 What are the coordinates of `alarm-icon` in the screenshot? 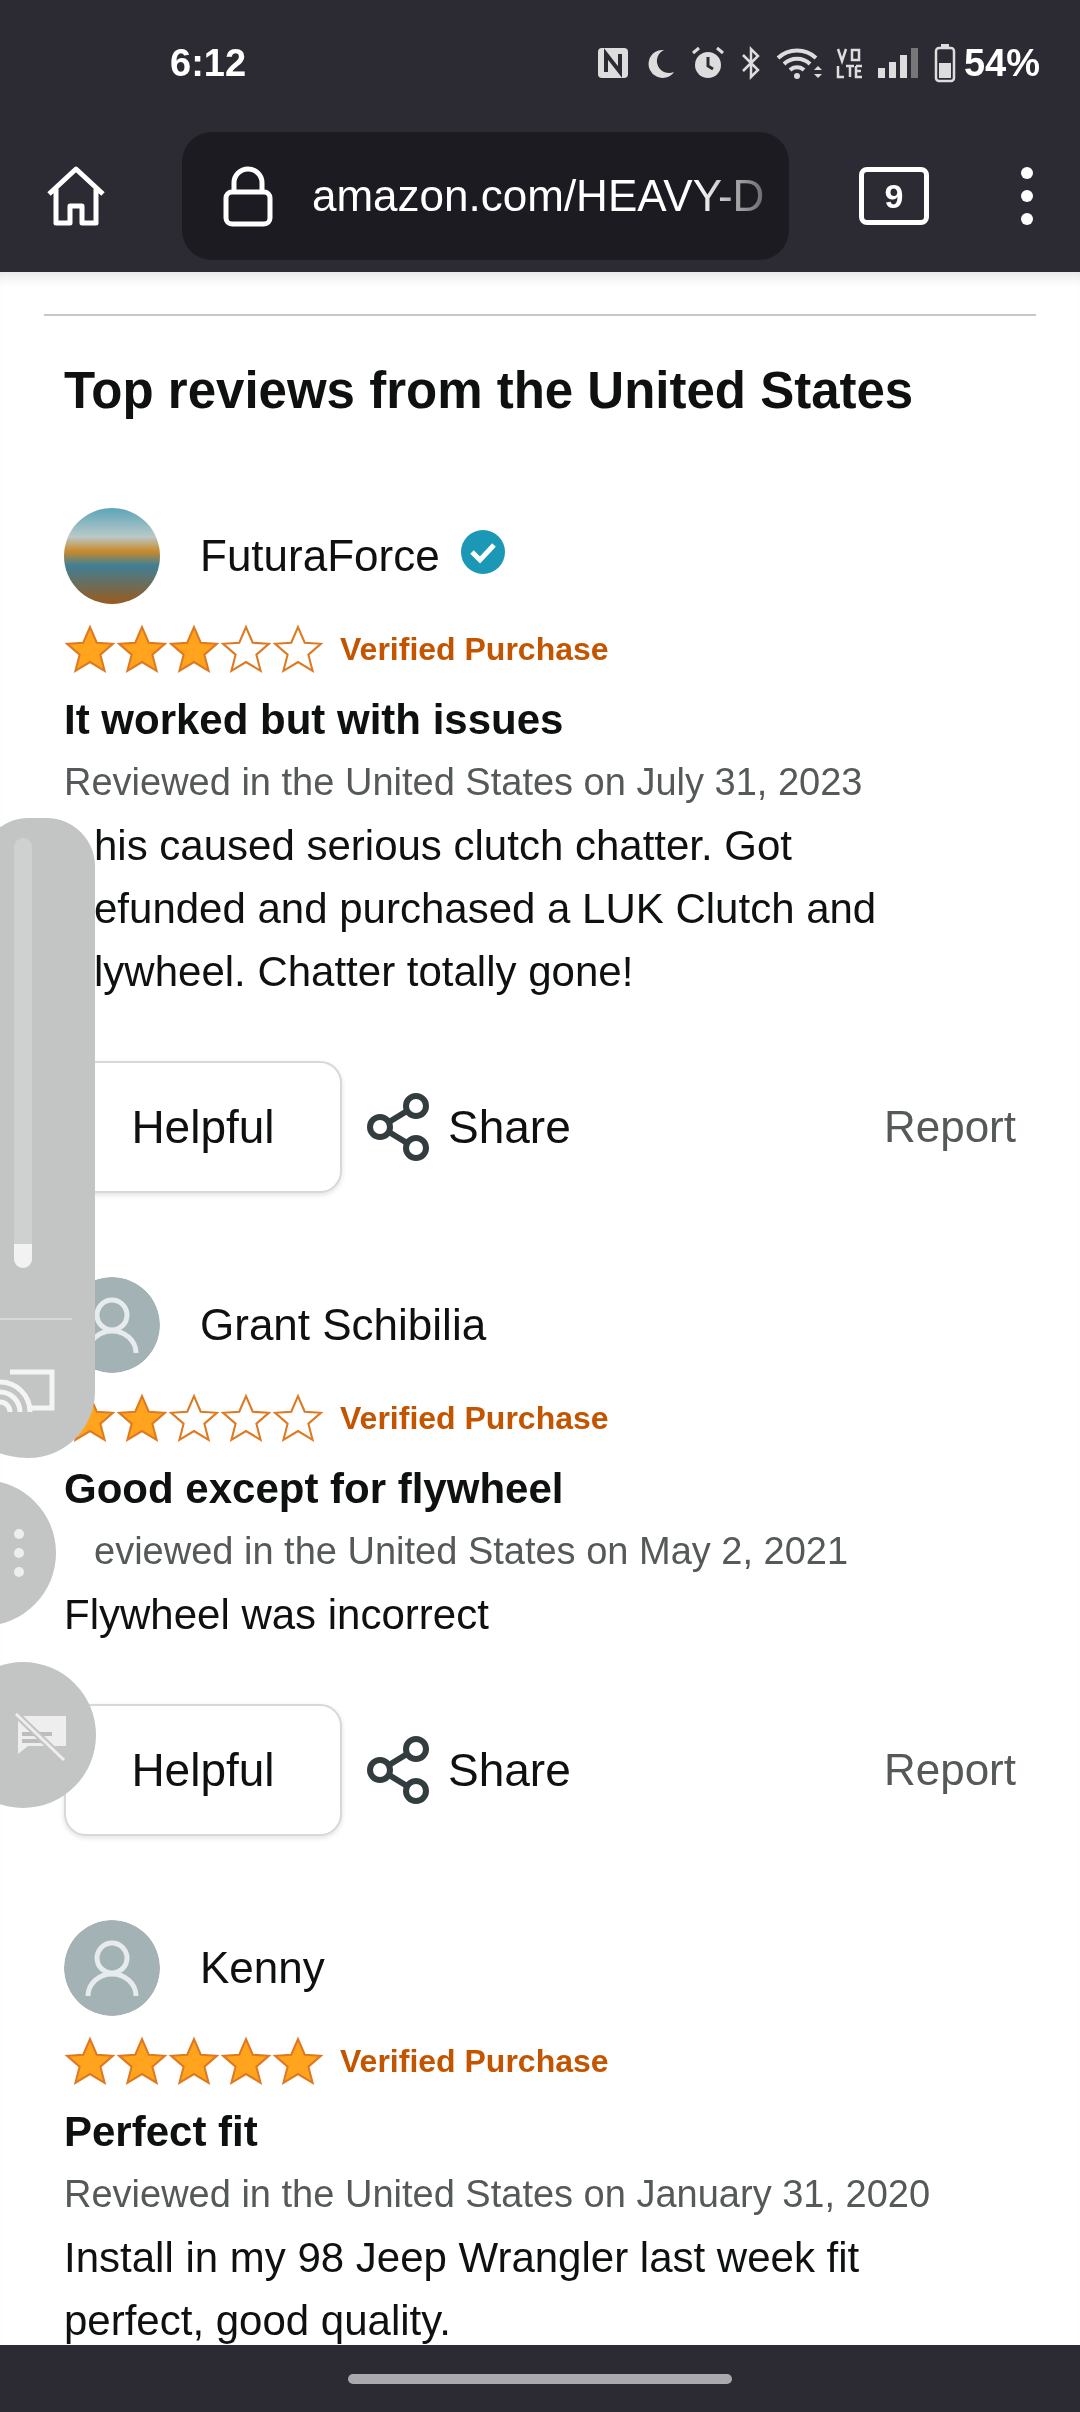 It's located at (707, 63).